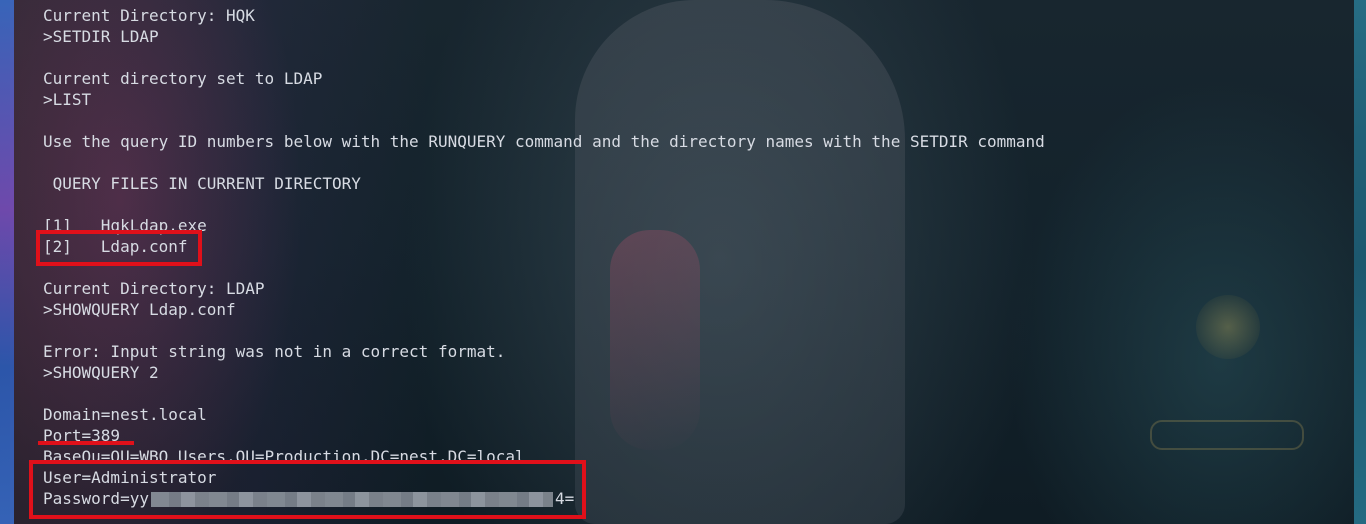 This screenshot has width=1366, height=524. Describe the element at coordinates (139, 309) in the screenshot. I see `terminal-line: >SHOWQUERY Ldap.conf` at that location.